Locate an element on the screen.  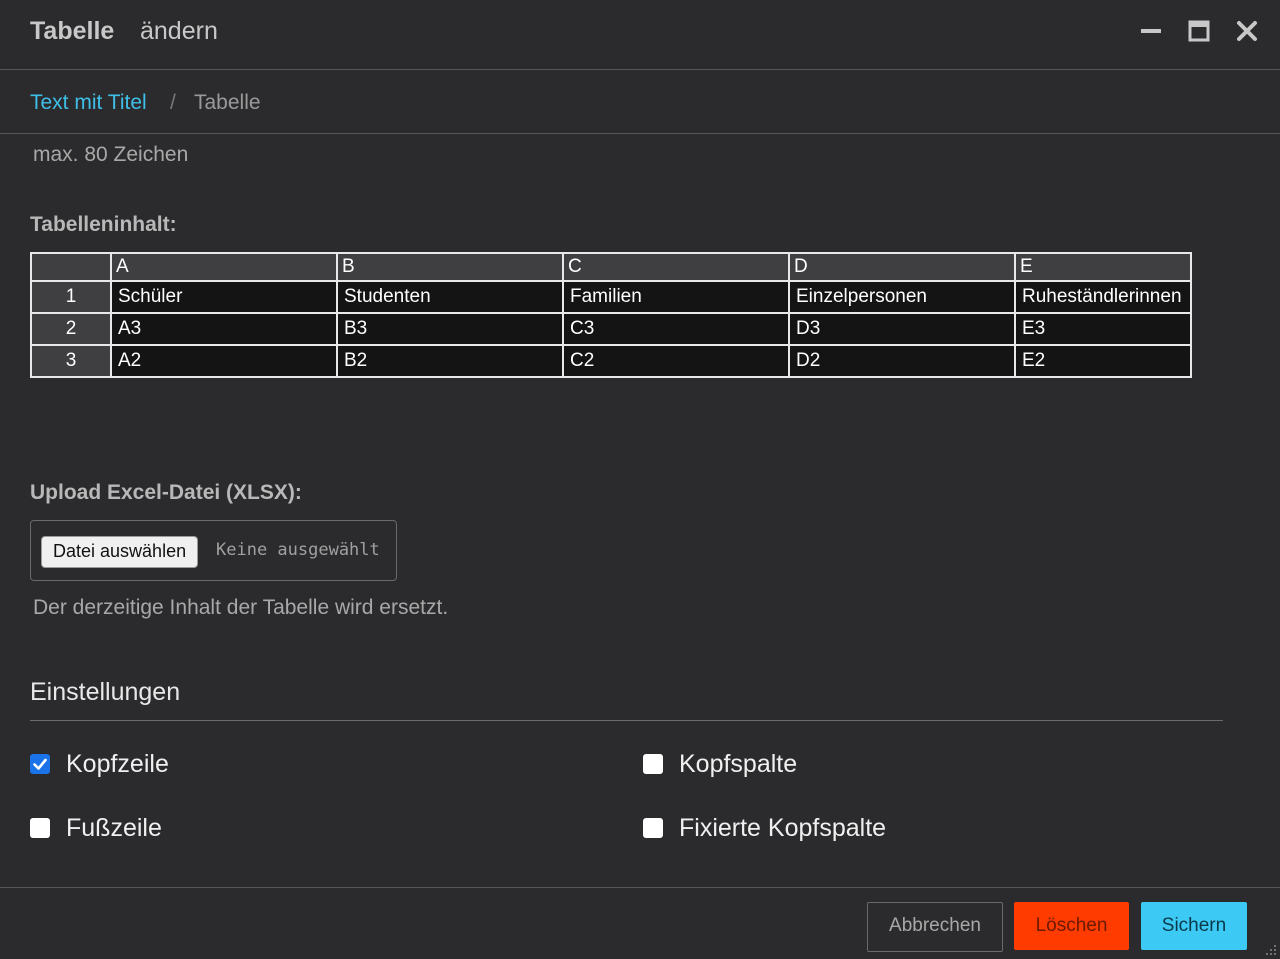
cancel-button: Abbrechen is located at coordinates (935, 927).